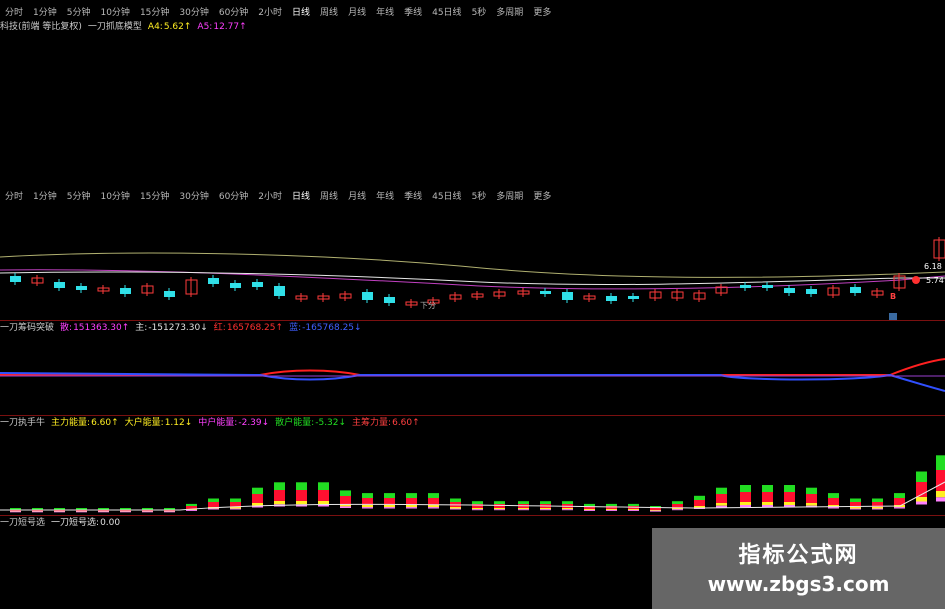  What do you see at coordinates (233, 13) in the screenshot?
I see `period-tab-6: 60分钟` at bounding box center [233, 13].